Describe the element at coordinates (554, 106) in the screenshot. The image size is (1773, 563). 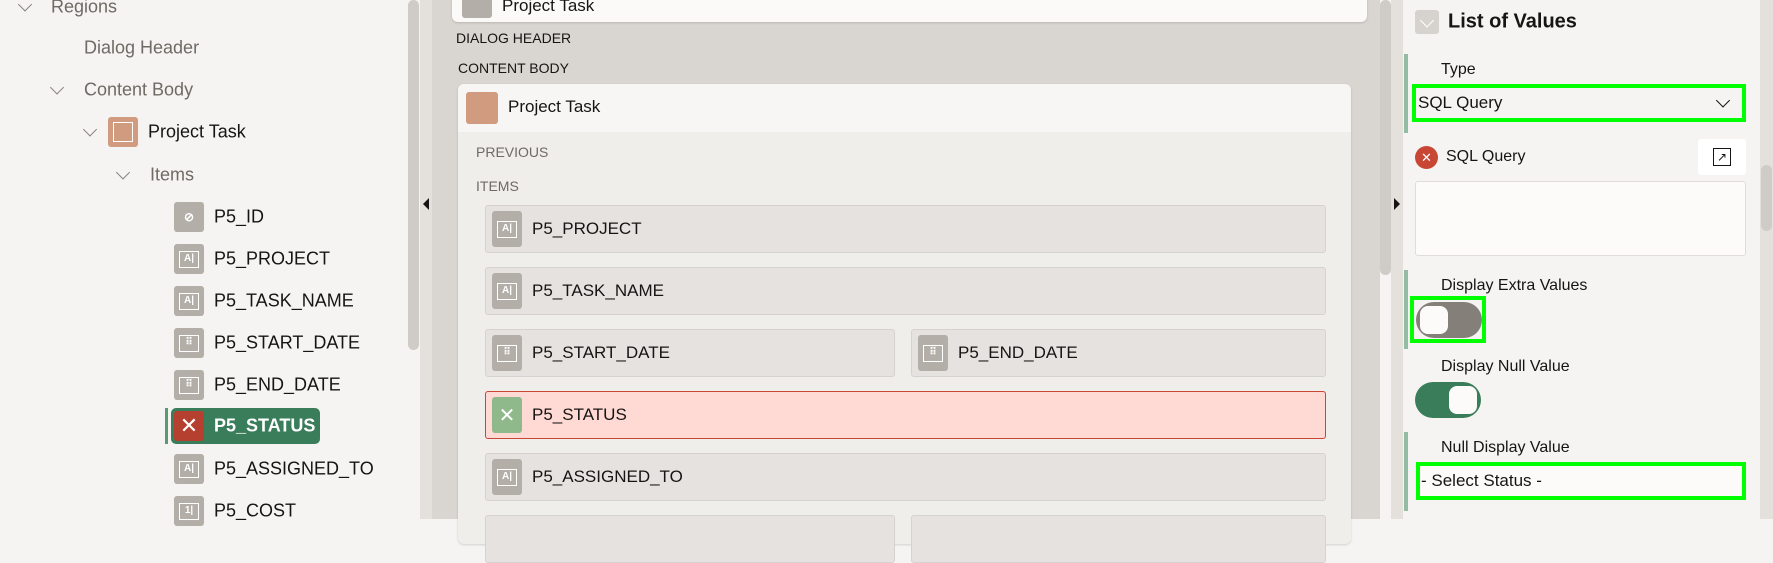
I see `region-title: Project Task` at that location.